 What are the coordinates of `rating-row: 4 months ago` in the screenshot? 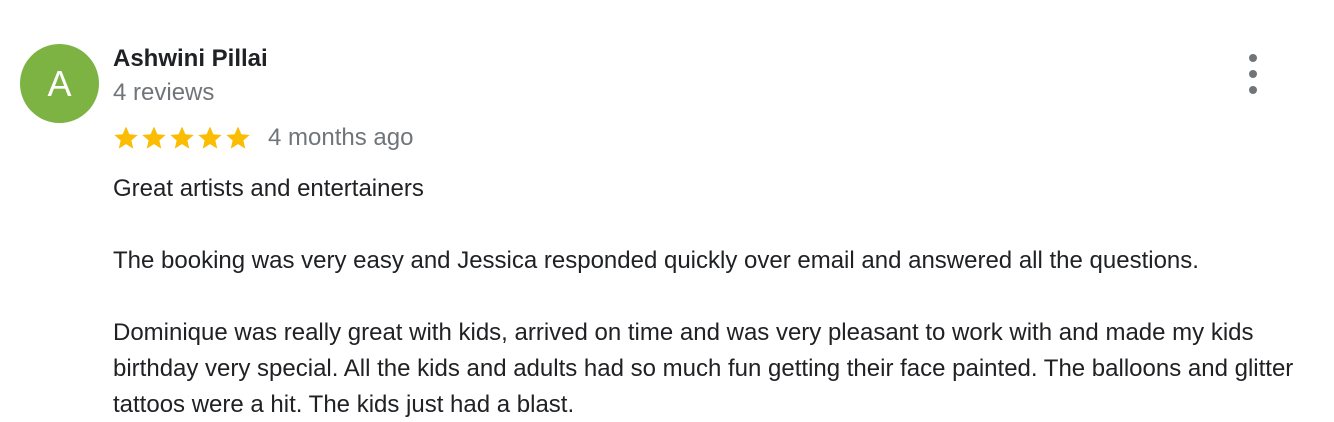 It's located at (262, 138).